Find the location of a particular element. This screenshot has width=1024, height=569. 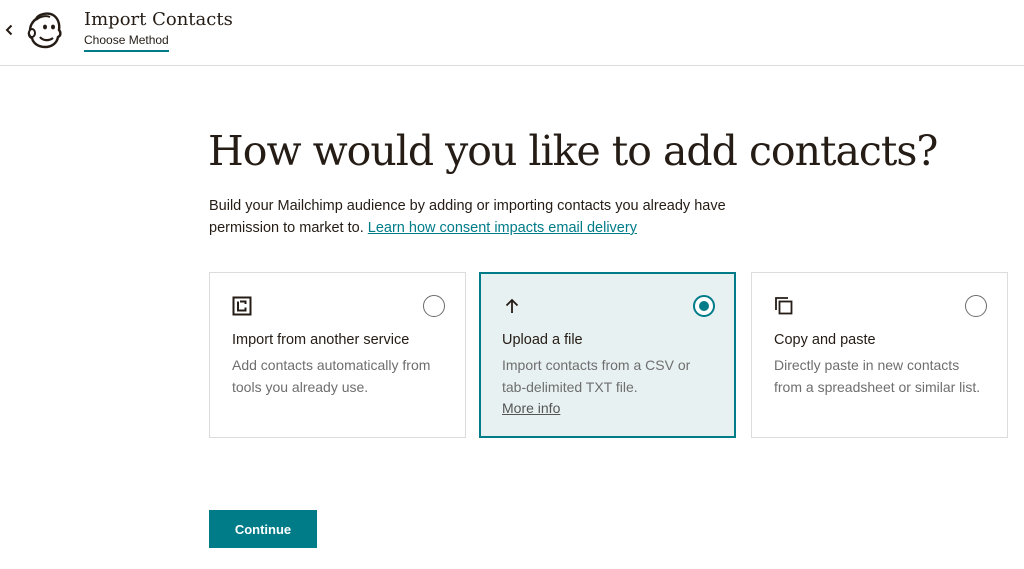

more-info-link: More info is located at coordinates (531, 408).